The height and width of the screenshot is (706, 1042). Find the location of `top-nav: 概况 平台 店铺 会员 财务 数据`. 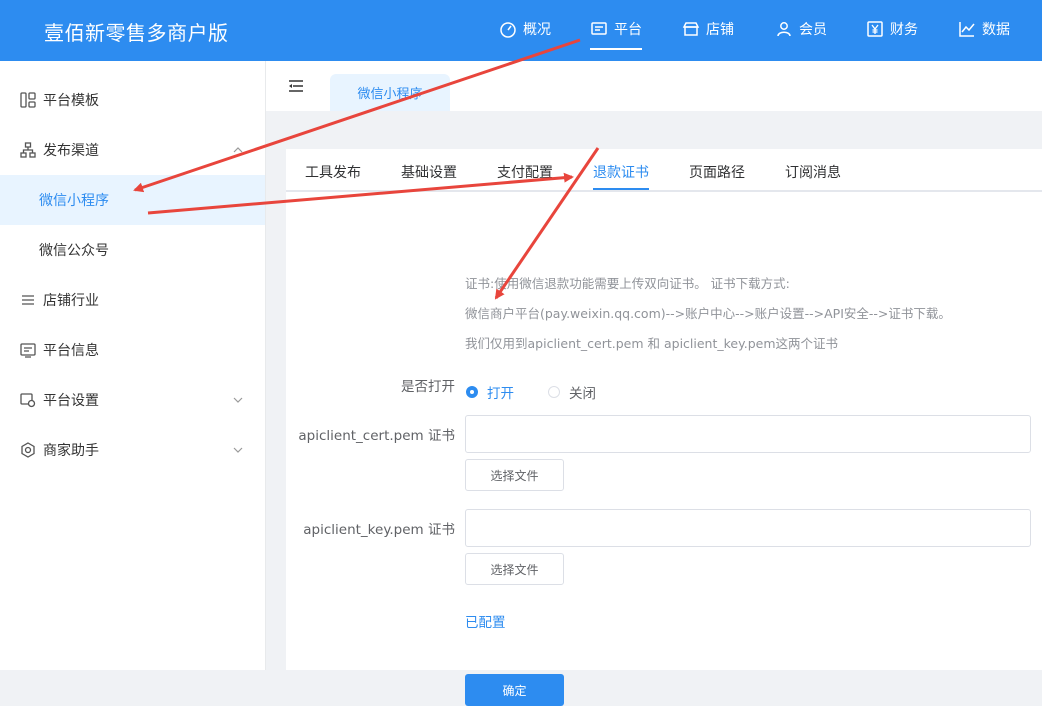

top-nav: 概况 平台 店铺 会员 财务 数据 is located at coordinates (521, 30).